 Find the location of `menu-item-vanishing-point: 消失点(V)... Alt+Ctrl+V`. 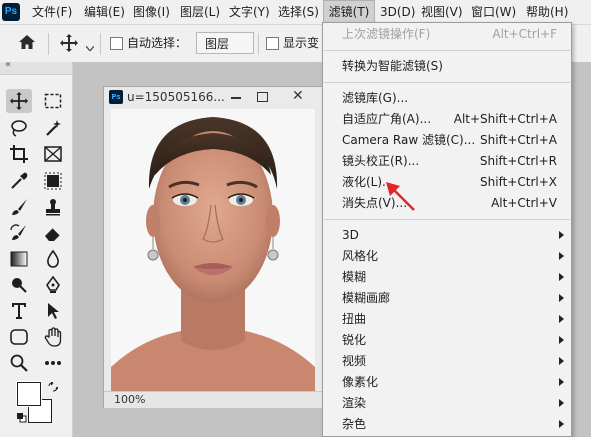

menu-item-vanishing-point: 消失点(V)... Alt+Ctrl+V is located at coordinates (456, 203).